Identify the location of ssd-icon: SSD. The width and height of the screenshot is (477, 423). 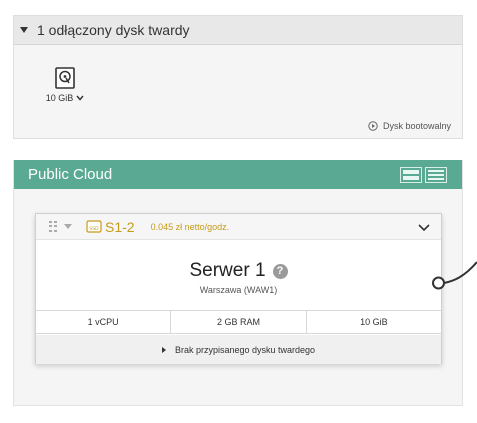
(94, 226).